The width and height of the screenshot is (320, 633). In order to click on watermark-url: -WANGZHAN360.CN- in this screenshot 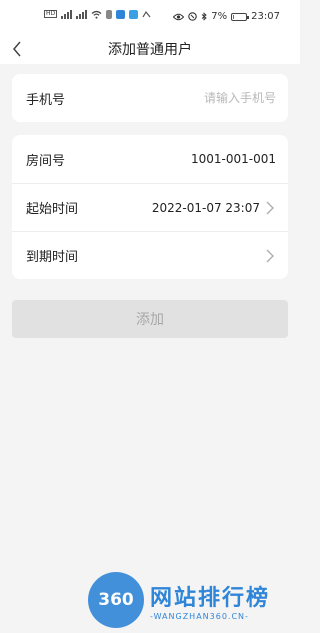, I will do `click(199, 616)`.